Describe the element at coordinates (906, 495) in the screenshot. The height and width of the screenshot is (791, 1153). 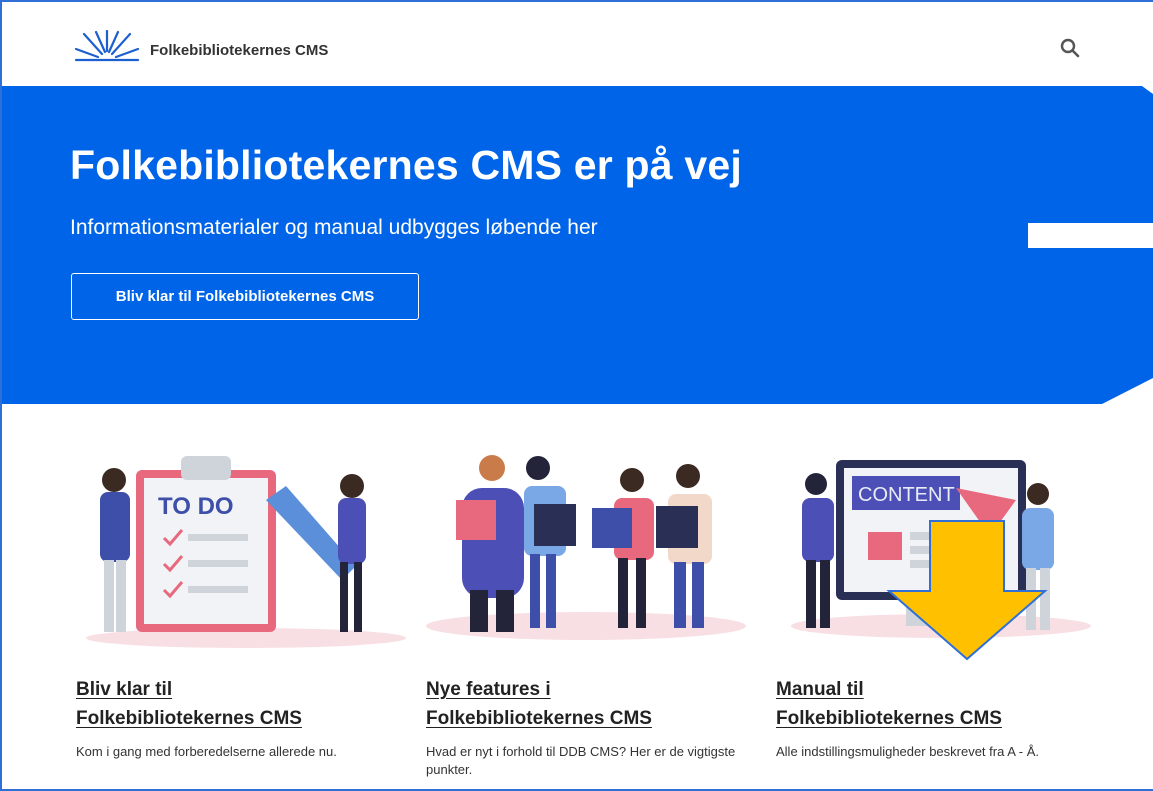
I see `svg-text: CONTENT` at that location.